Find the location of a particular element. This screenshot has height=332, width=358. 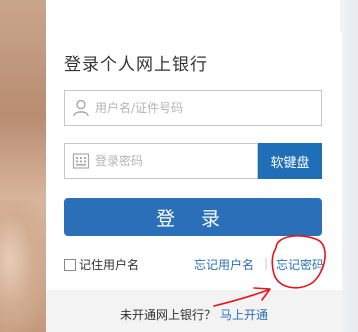

password-input is located at coordinates (170, 161).